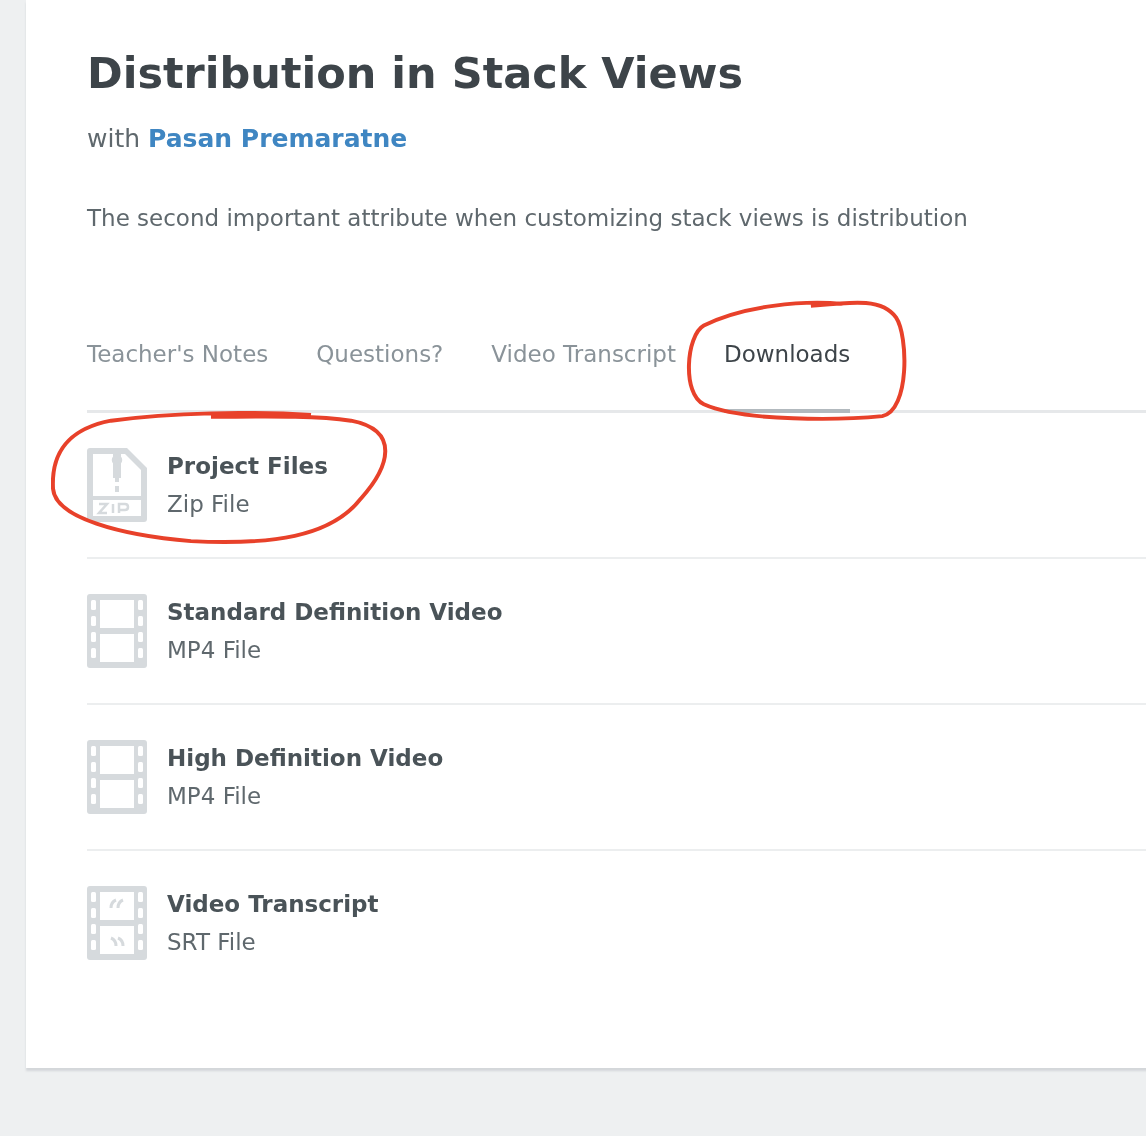 The height and width of the screenshot is (1136, 1146). What do you see at coordinates (273, 904) in the screenshot?
I see `download-link: Video Transcript` at bounding box center [273, 904].